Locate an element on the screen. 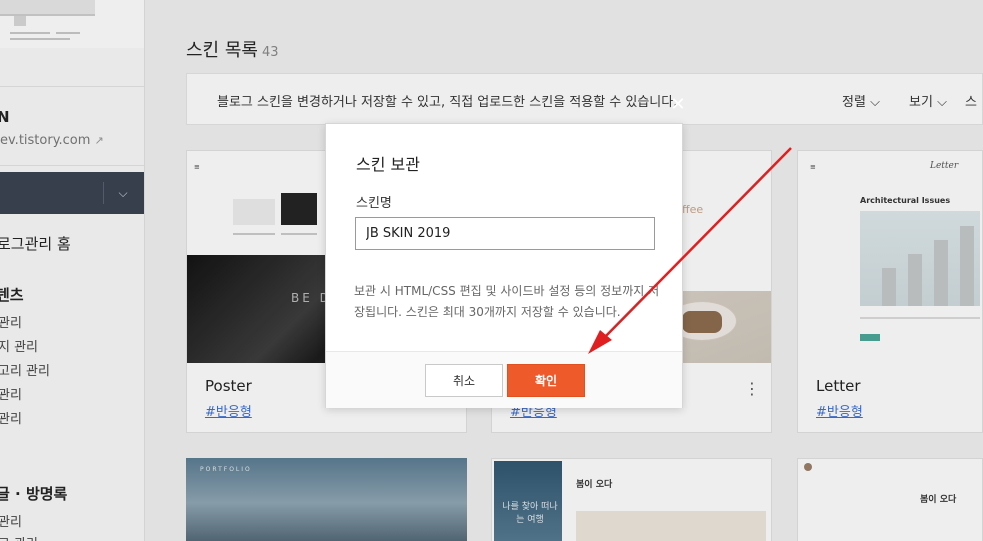 The width and height of the screenshot is (983, 541). dialog-footer: 취소 확인 is located at coordinates (504, 379).